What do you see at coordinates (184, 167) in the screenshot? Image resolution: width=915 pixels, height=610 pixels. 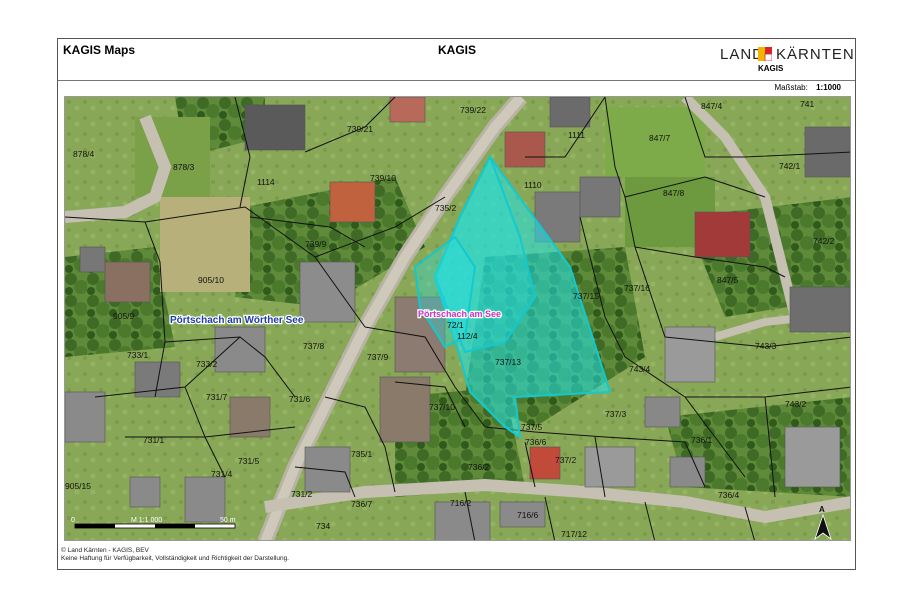 I see `parcel-label: 878/3` at bounding box center [184, 167].